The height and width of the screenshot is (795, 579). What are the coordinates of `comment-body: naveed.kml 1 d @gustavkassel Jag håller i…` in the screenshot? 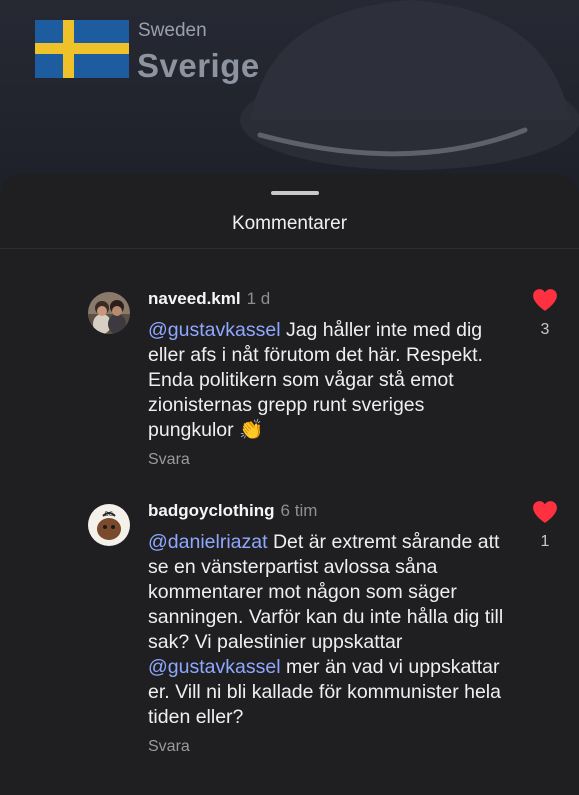 It's located at (328, 378).